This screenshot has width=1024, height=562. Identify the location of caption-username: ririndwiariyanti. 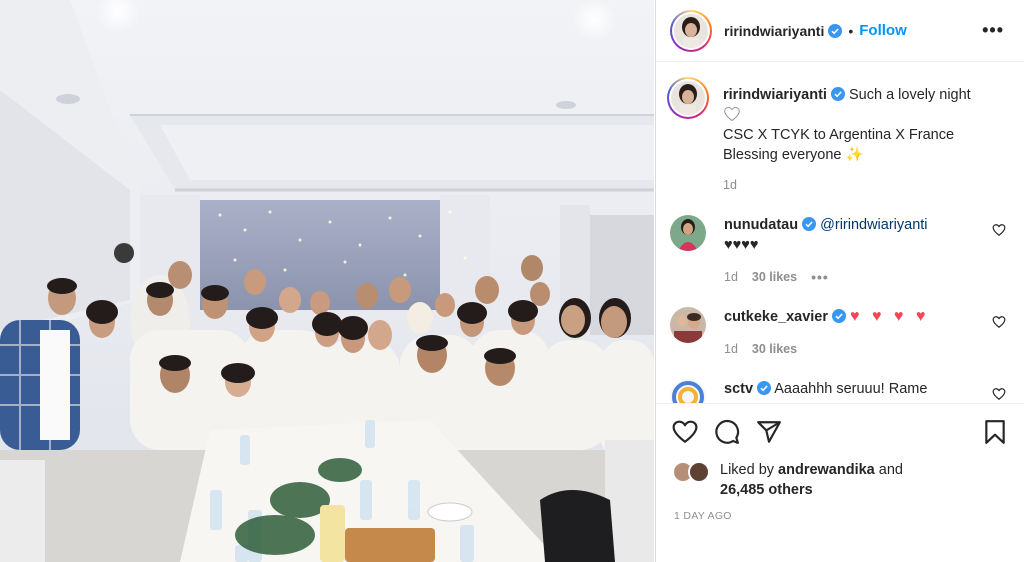
(775, 95).